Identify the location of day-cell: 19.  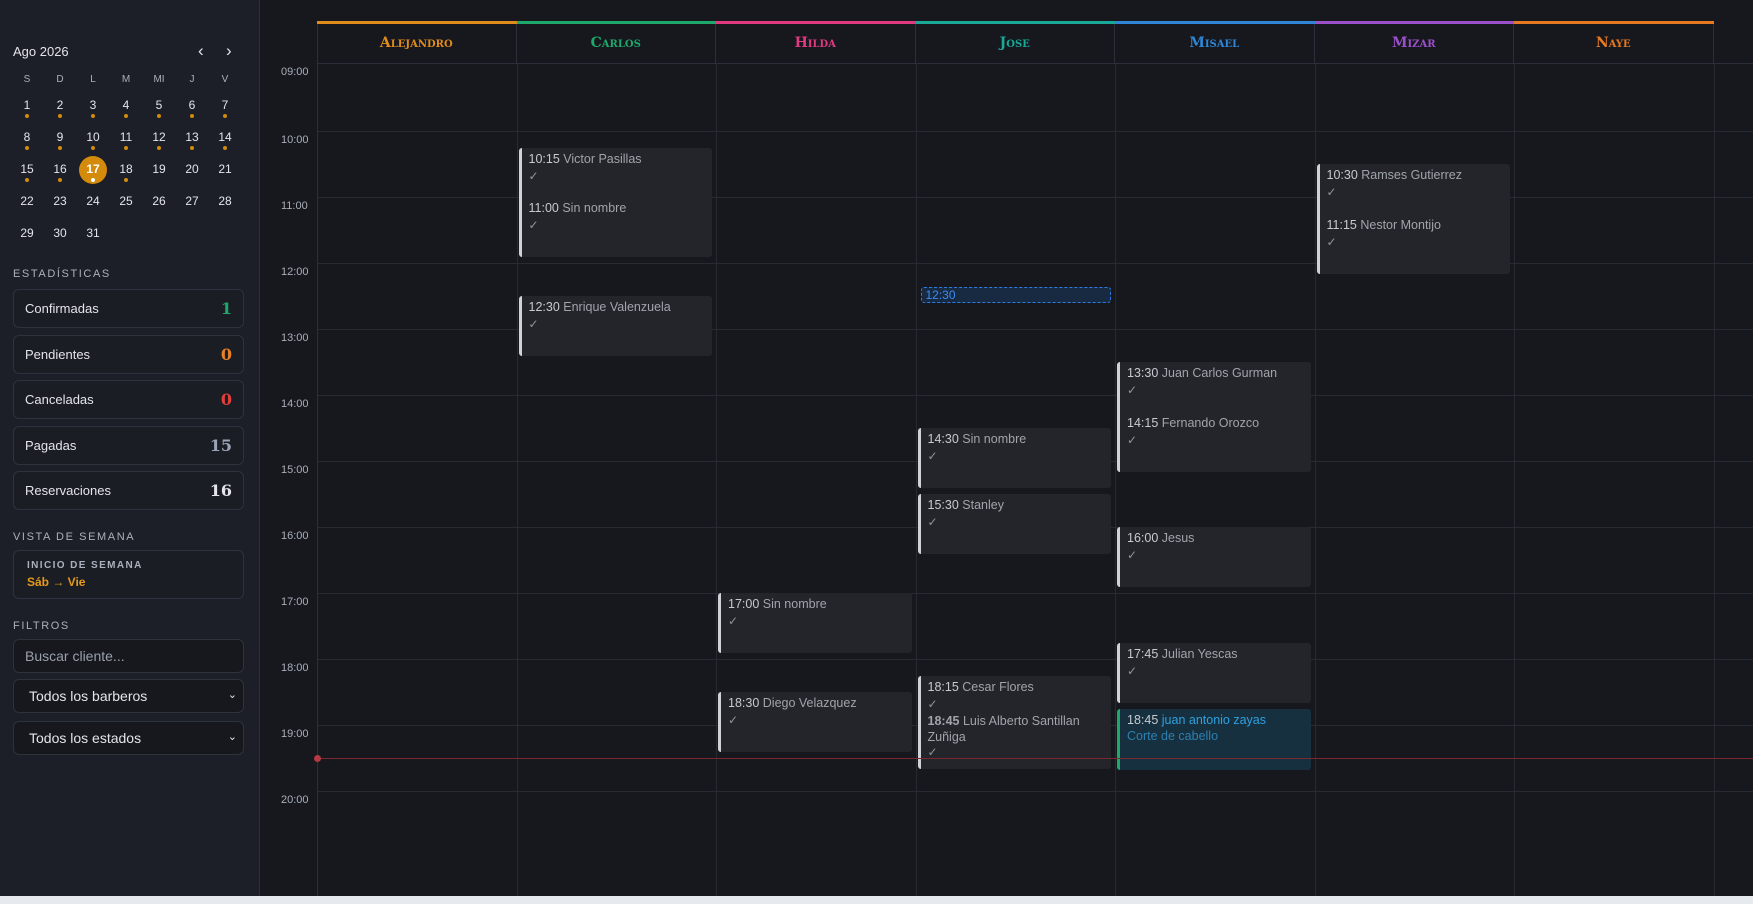
(159, 170).